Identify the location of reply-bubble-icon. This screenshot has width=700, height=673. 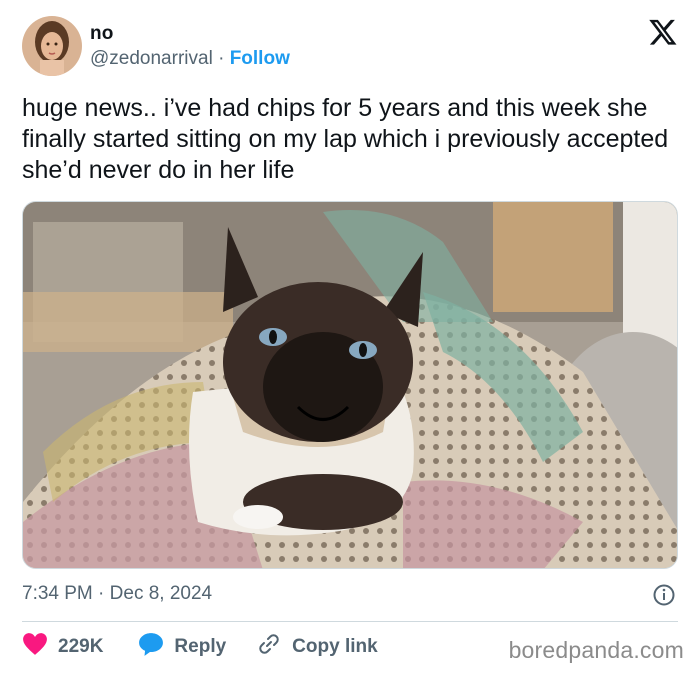
(156, 647).